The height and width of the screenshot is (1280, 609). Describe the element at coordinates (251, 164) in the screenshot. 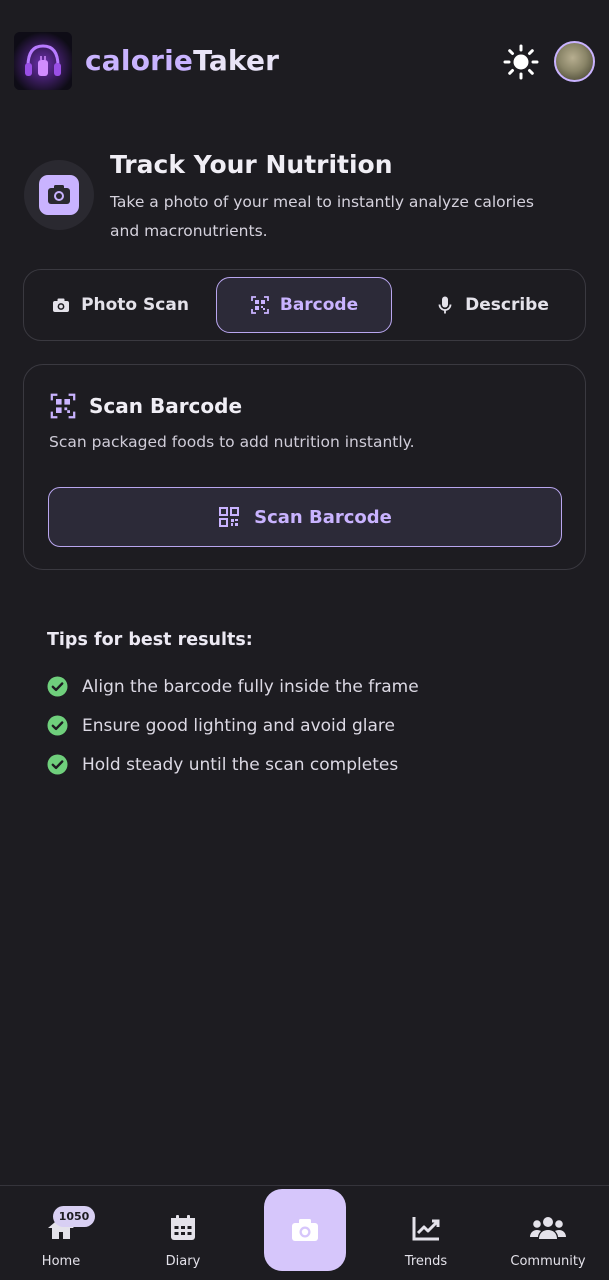

I see `hero-title: Track Your Nutrition` at that location.